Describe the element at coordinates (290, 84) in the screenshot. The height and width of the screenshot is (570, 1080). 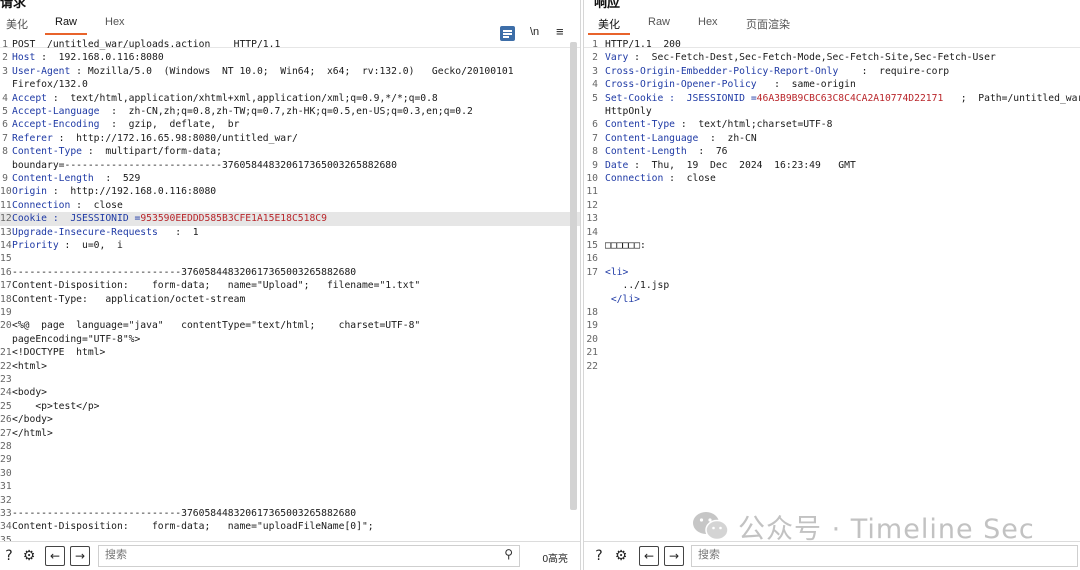
I see `code-line: Firefox/132.0` at that location.